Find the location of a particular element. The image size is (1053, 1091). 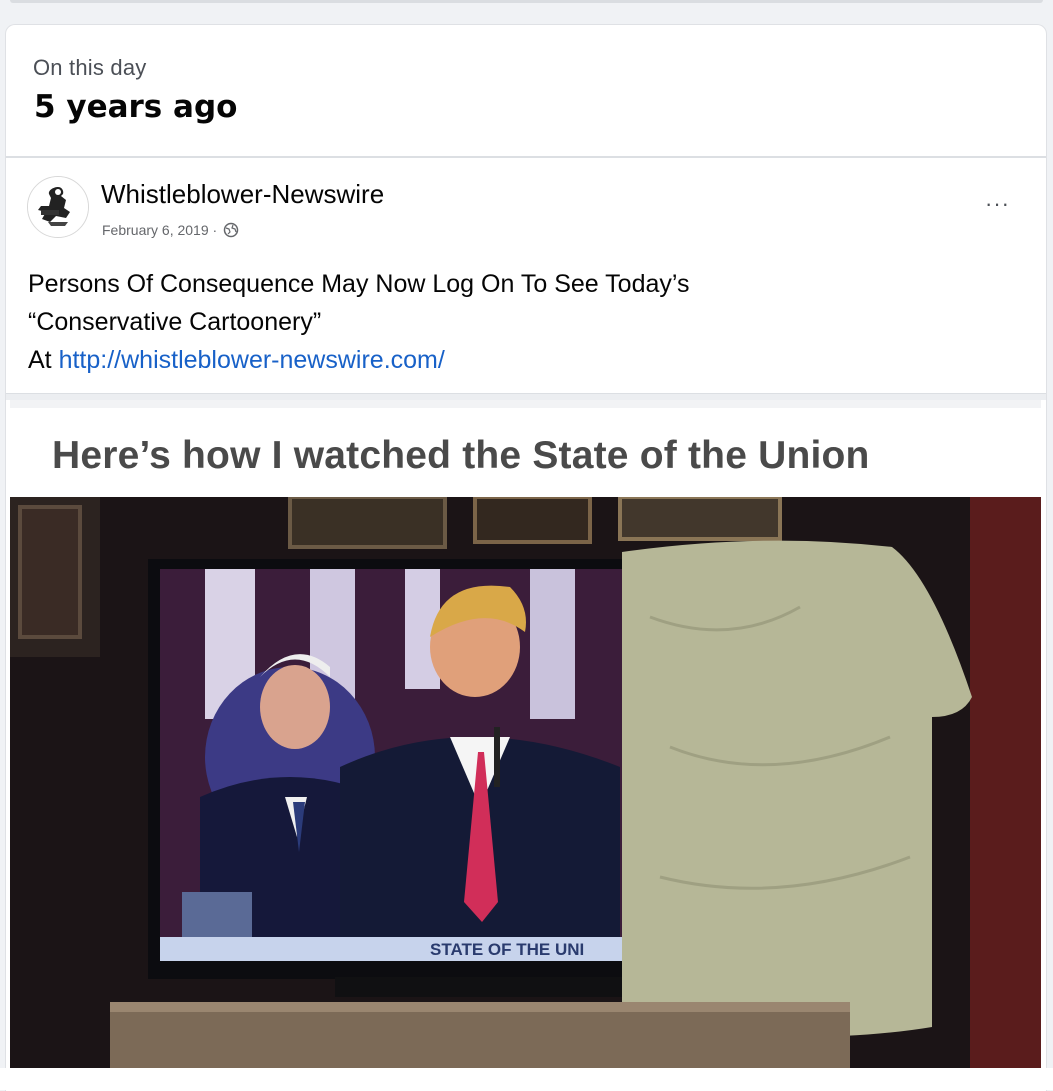

avatar-logo-icon is located at coordinates (58, 207).